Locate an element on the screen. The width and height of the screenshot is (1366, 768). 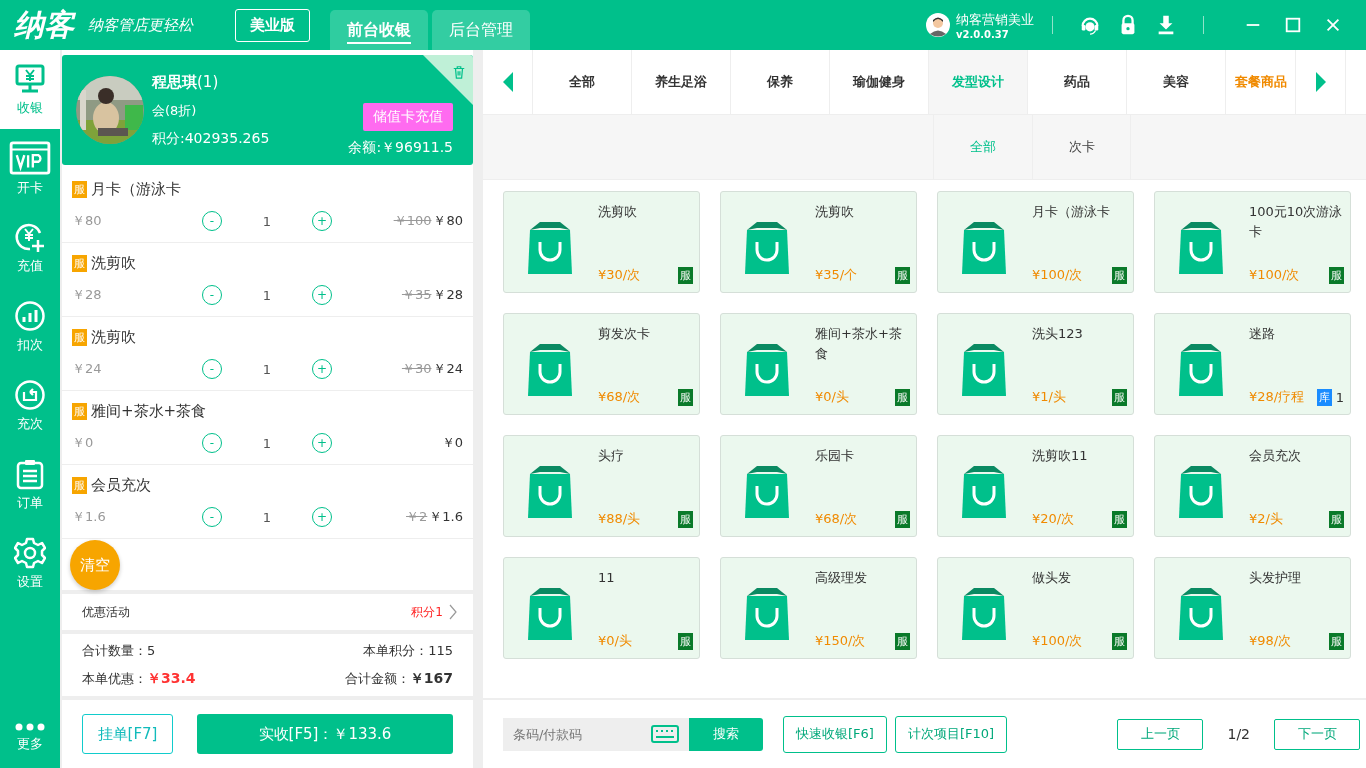
item-name: 会员充次 is located at coordinates (121, 485).